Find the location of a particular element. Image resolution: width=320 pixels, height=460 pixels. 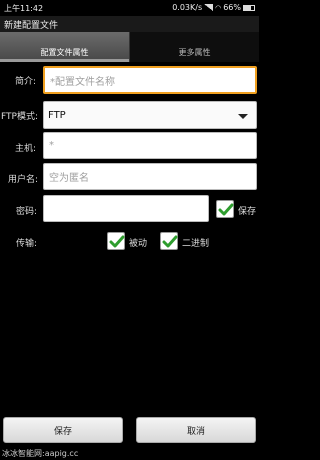

tab-profile-properties: 配置文件属性 is located at coordinates (64, 47).